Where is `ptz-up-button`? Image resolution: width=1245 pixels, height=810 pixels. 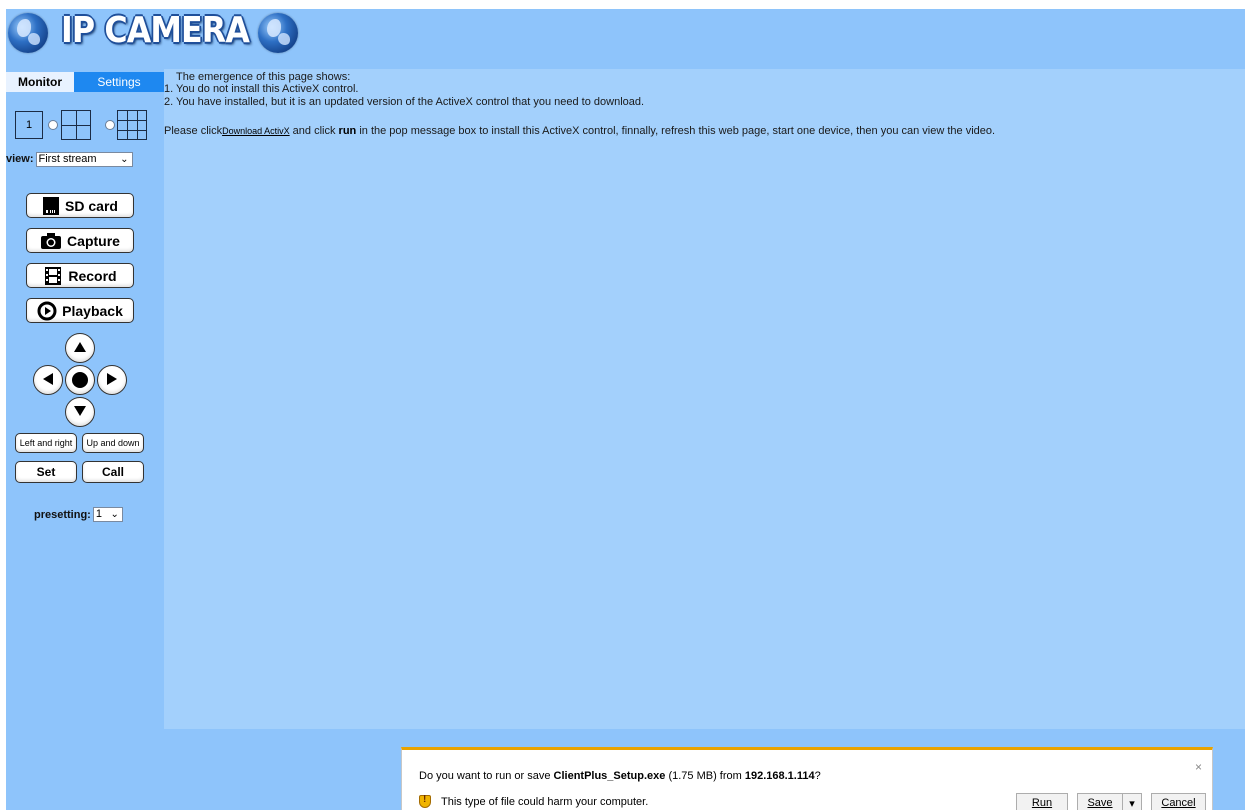 ptz-up-button is located at coordinates (80, 348).